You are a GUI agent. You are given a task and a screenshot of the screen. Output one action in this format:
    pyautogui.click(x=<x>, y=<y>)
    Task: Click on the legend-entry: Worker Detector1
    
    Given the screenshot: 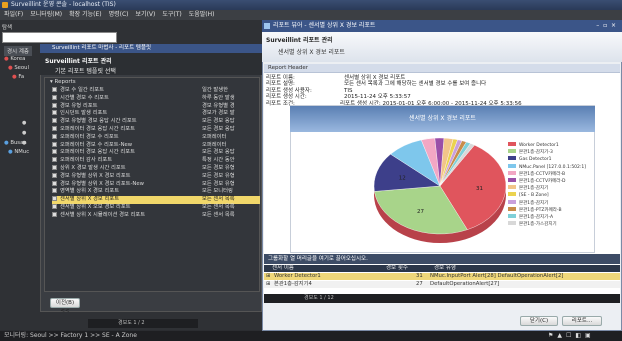 What is the action you would take?
    pyautogui.click(x=550, y=145)
    